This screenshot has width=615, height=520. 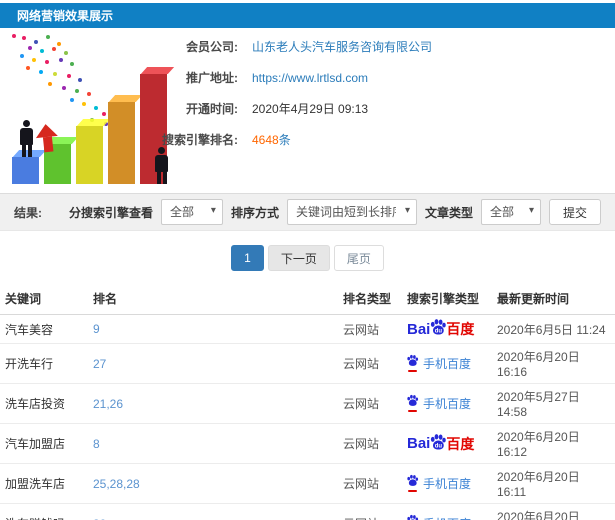 What do you see at coordinates (370, 299) in the screenshot?
I see `col-header-rank-type: 排名类型` at bounding box center [370, 299].